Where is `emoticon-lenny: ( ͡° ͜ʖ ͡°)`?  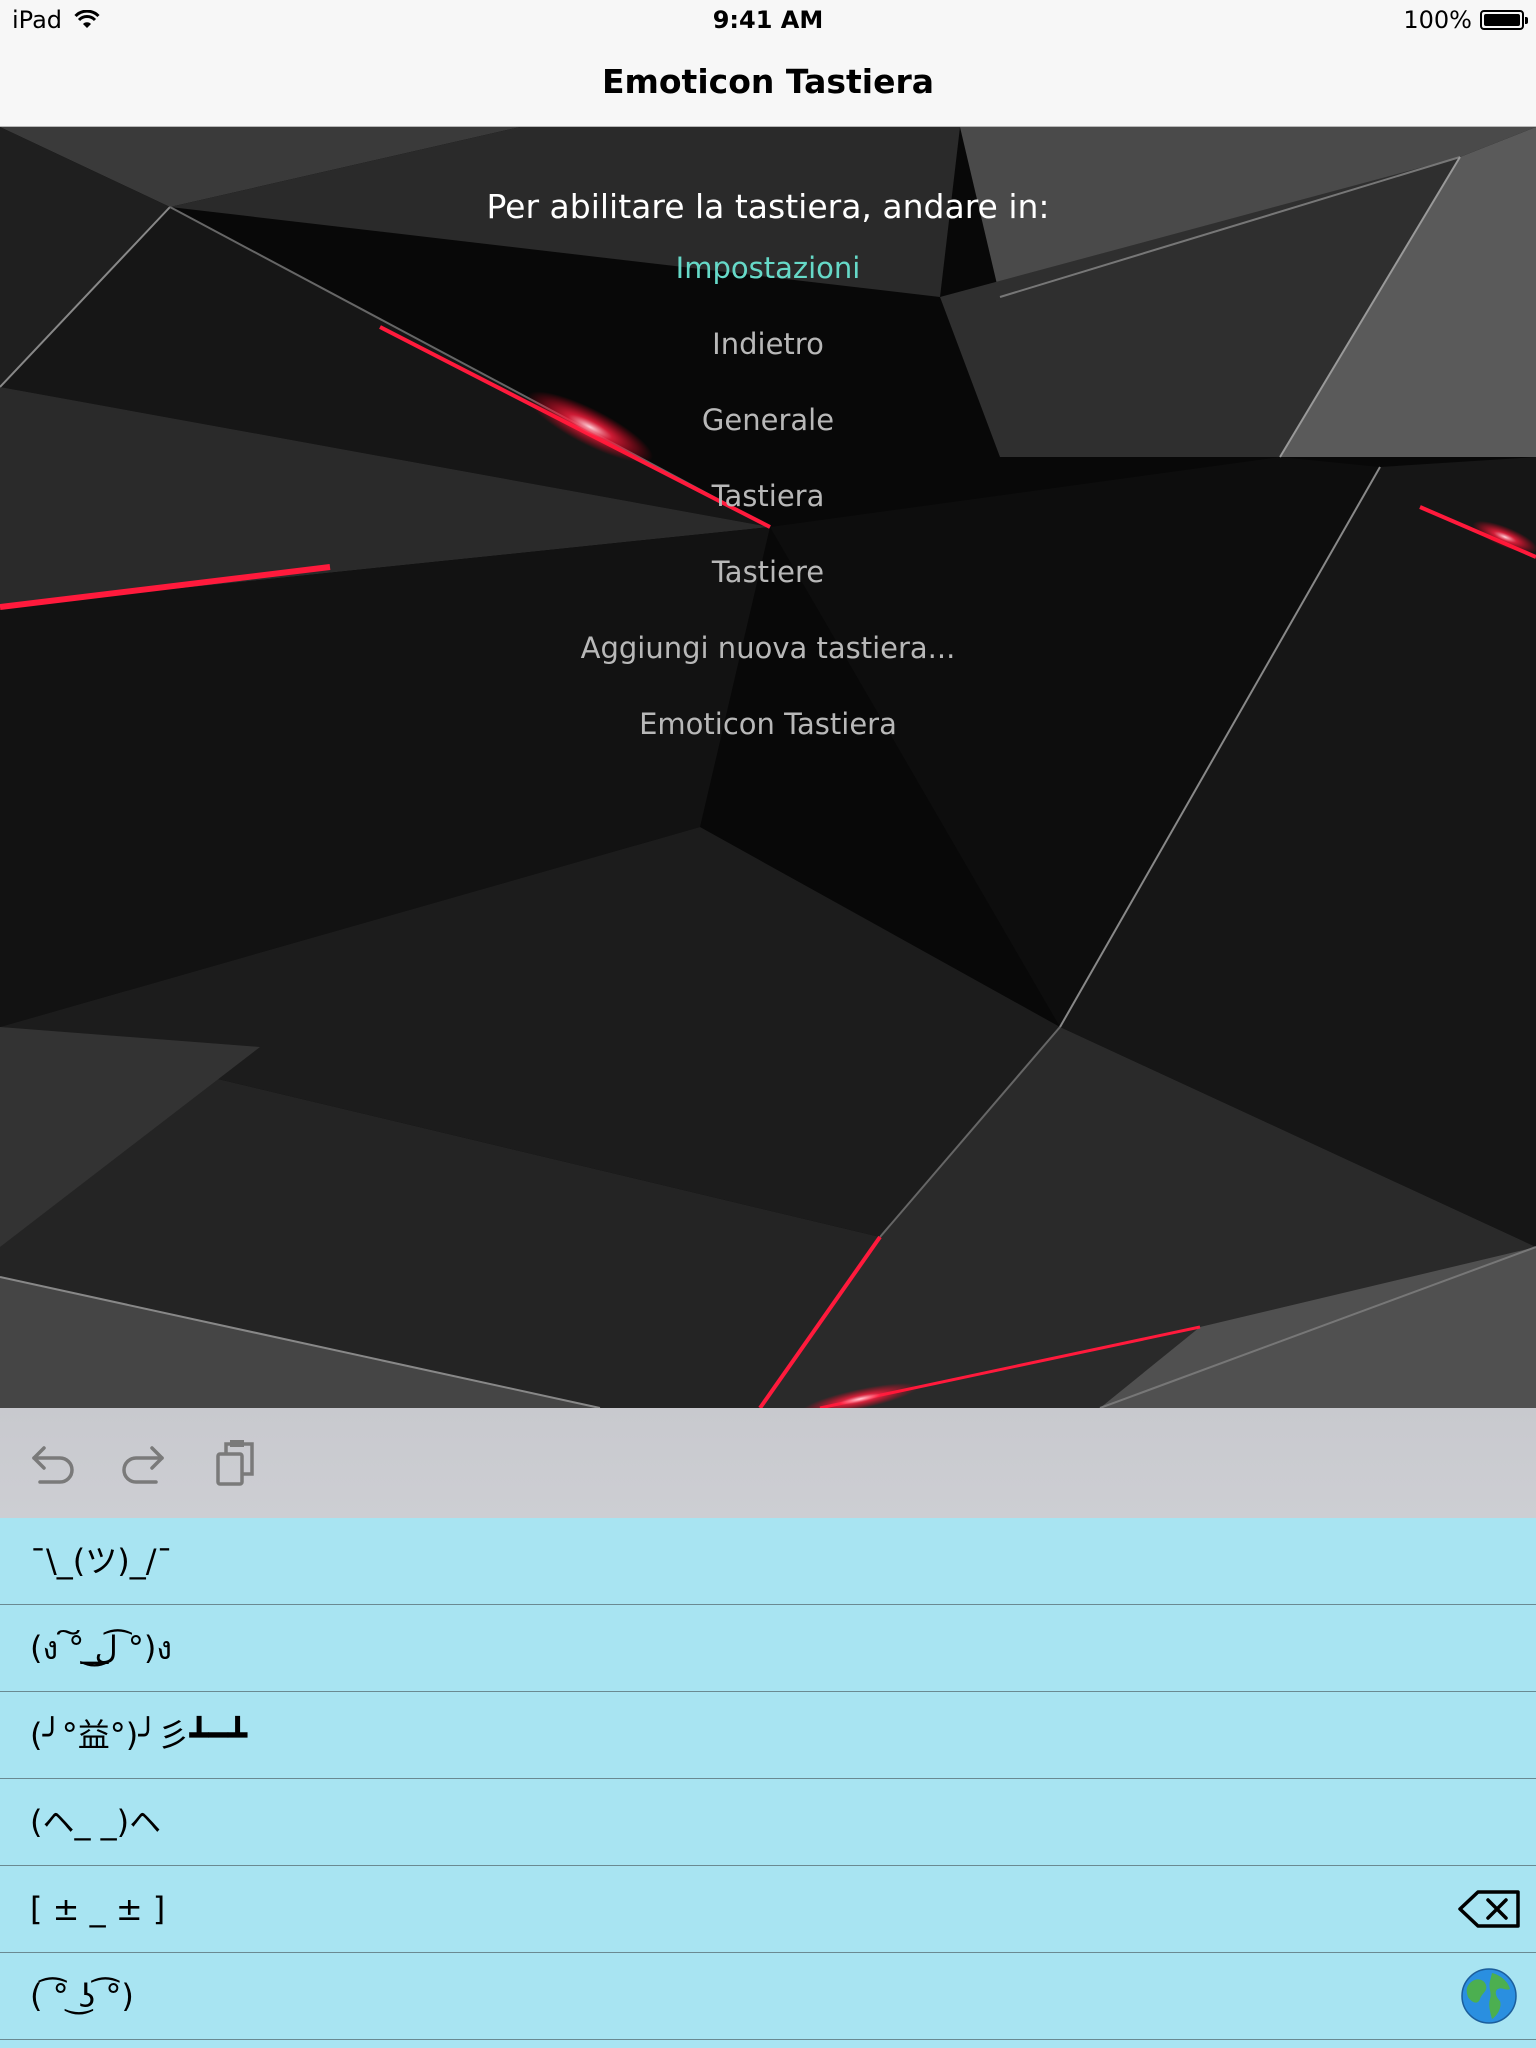
emoticon-lenny: ( ͡° ͜ʖ ͡°) is located at coordinates (768, 1996).